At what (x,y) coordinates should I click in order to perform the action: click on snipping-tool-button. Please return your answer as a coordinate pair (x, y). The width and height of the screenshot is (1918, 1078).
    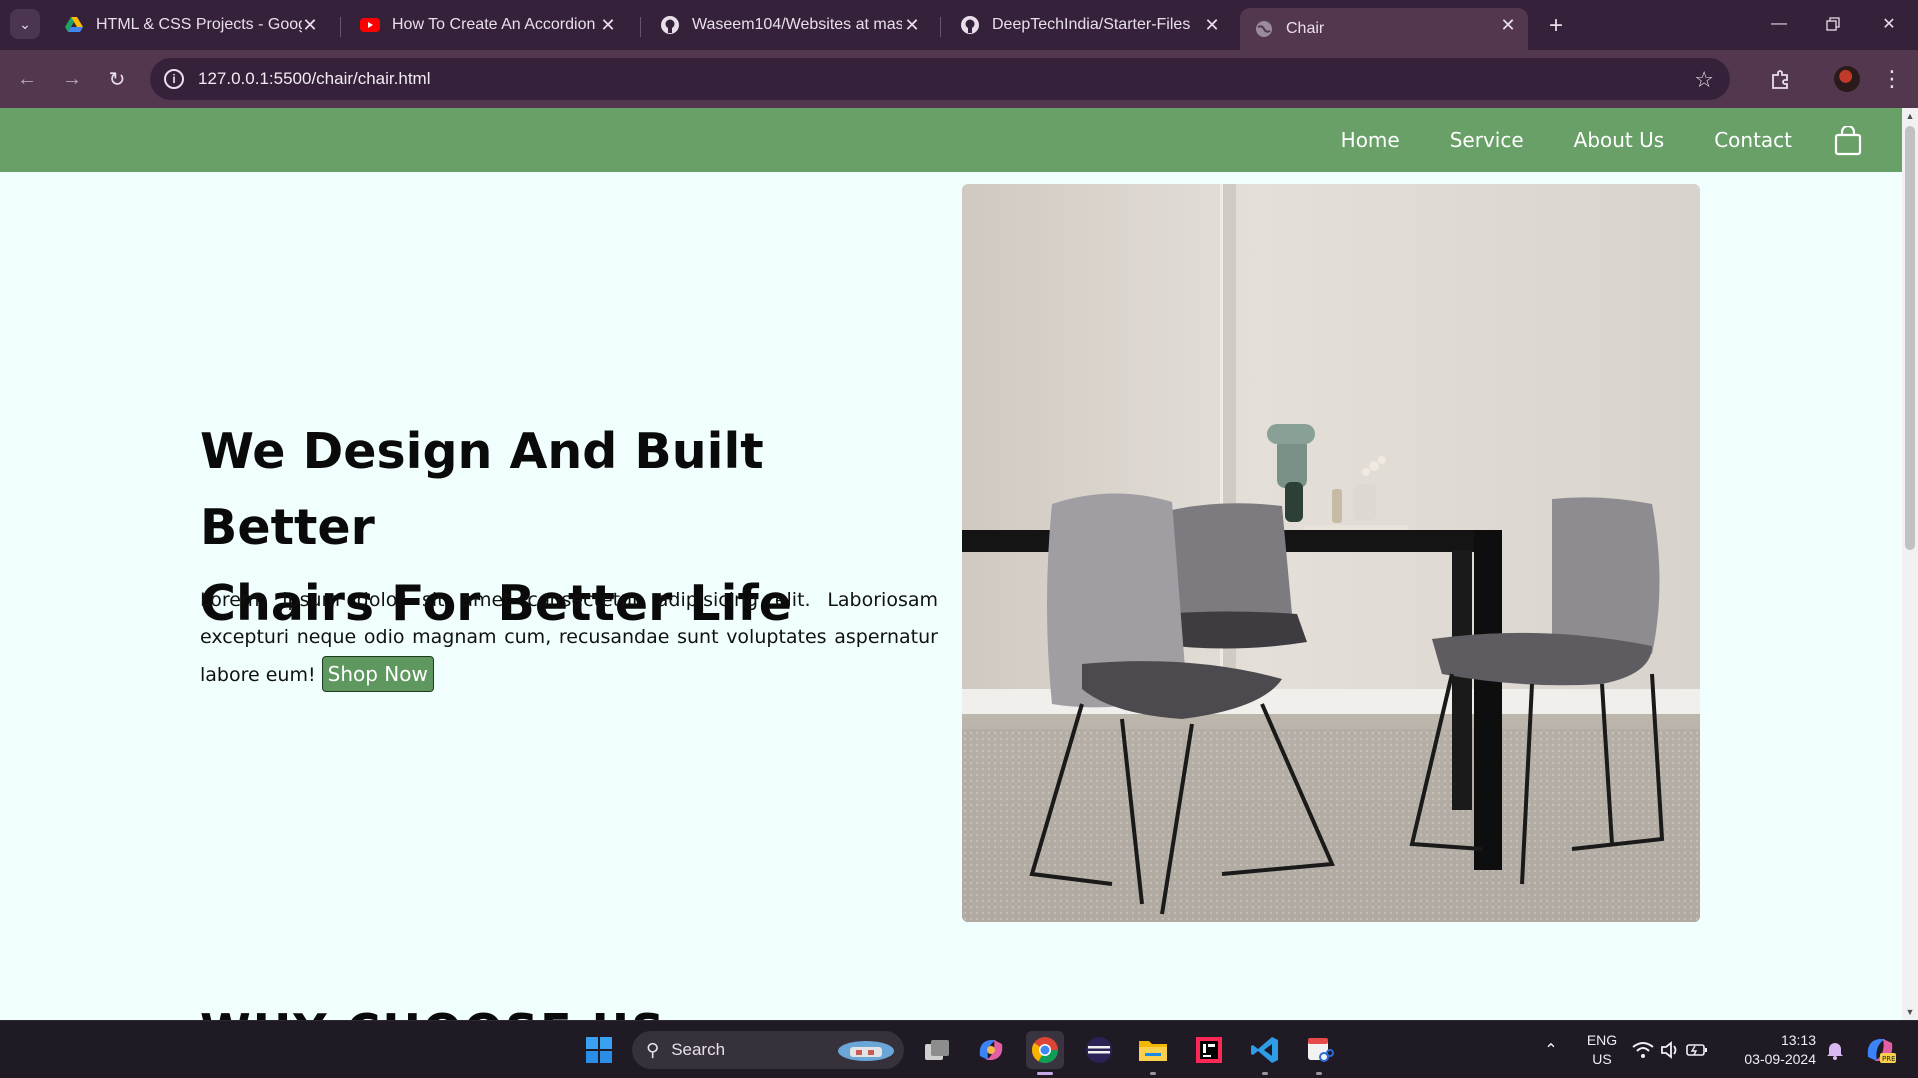
    Looking at the image, I should click on (1319, 1053).